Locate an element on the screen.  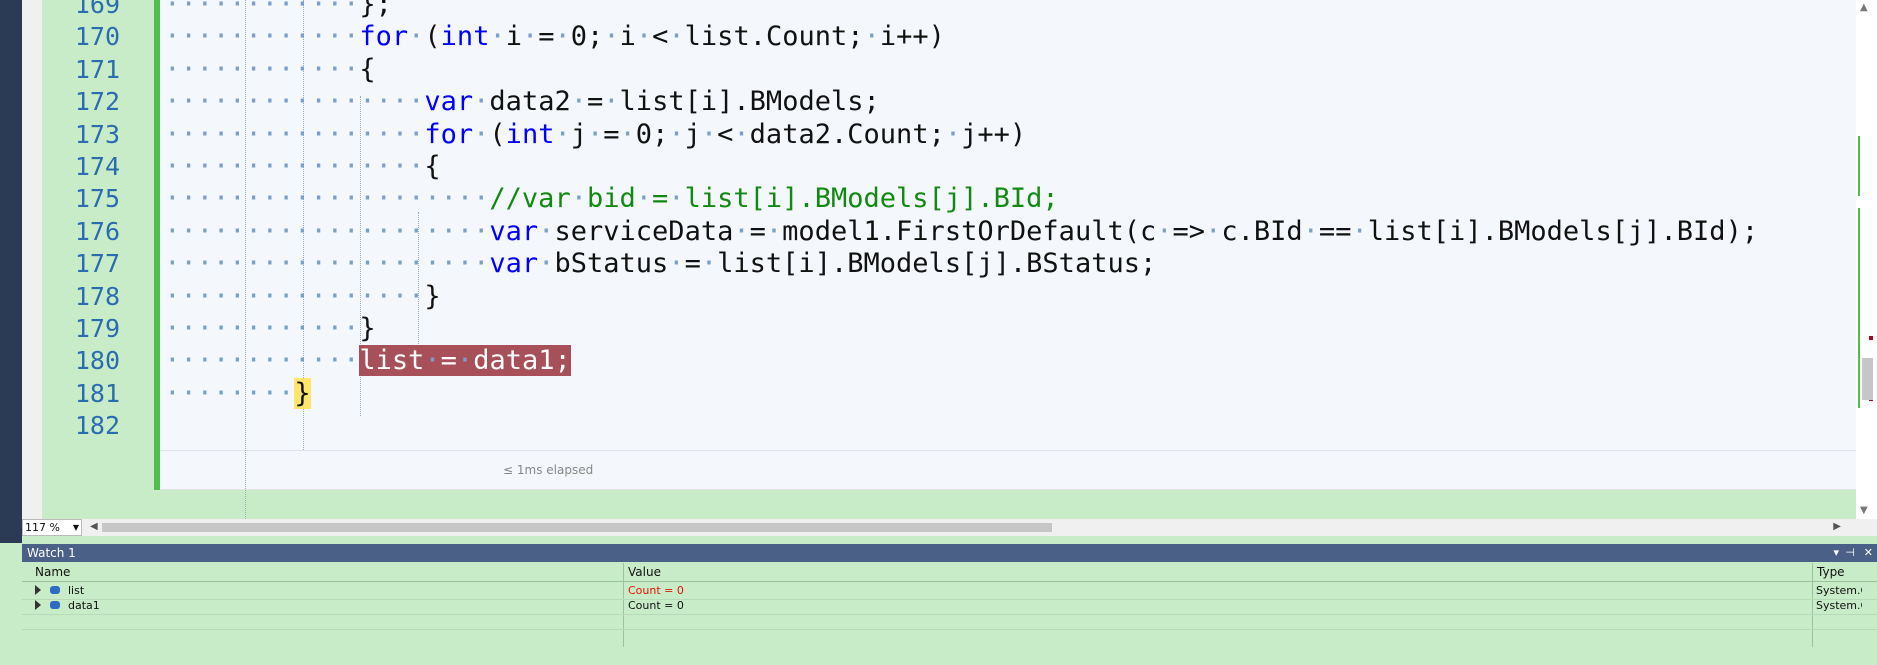
column-header-type: Type is located at coordinates (1828, 572).